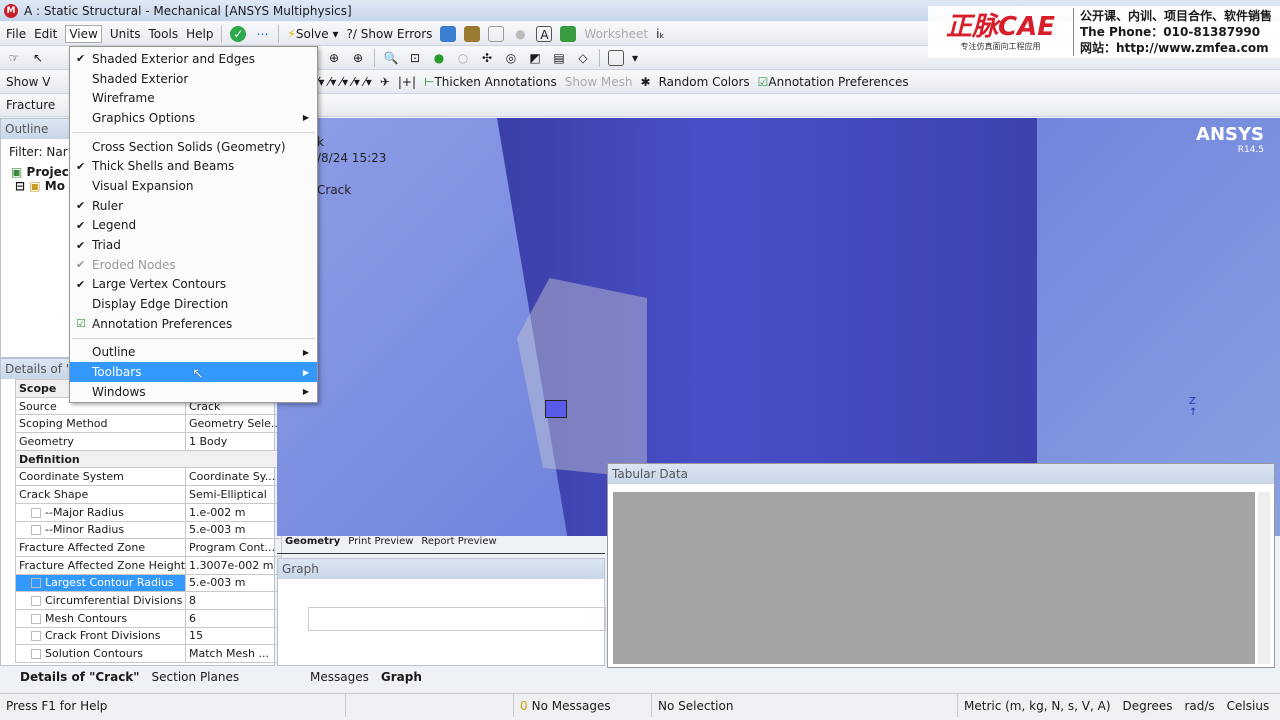 The width and height of the screenshot is (1280, 720). Describe the element at coordinates (193, 166) in the screenshot. I see `menu-item-thick-shells-and-beams: ✔ Thick Shells and Beams` at that location.